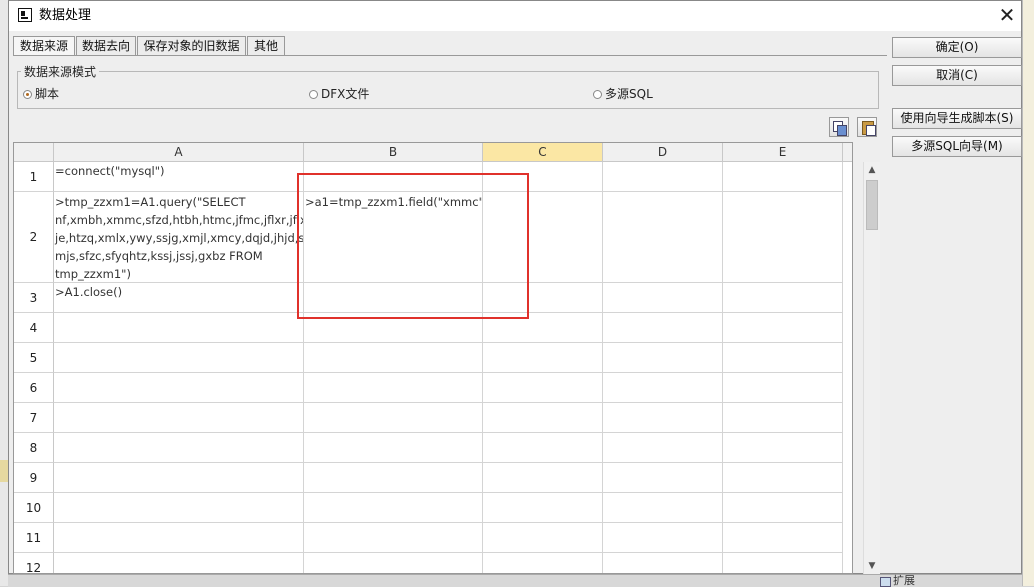  I want to click on vertical-scrollbar: ▲ ▼, so click(871, 368).